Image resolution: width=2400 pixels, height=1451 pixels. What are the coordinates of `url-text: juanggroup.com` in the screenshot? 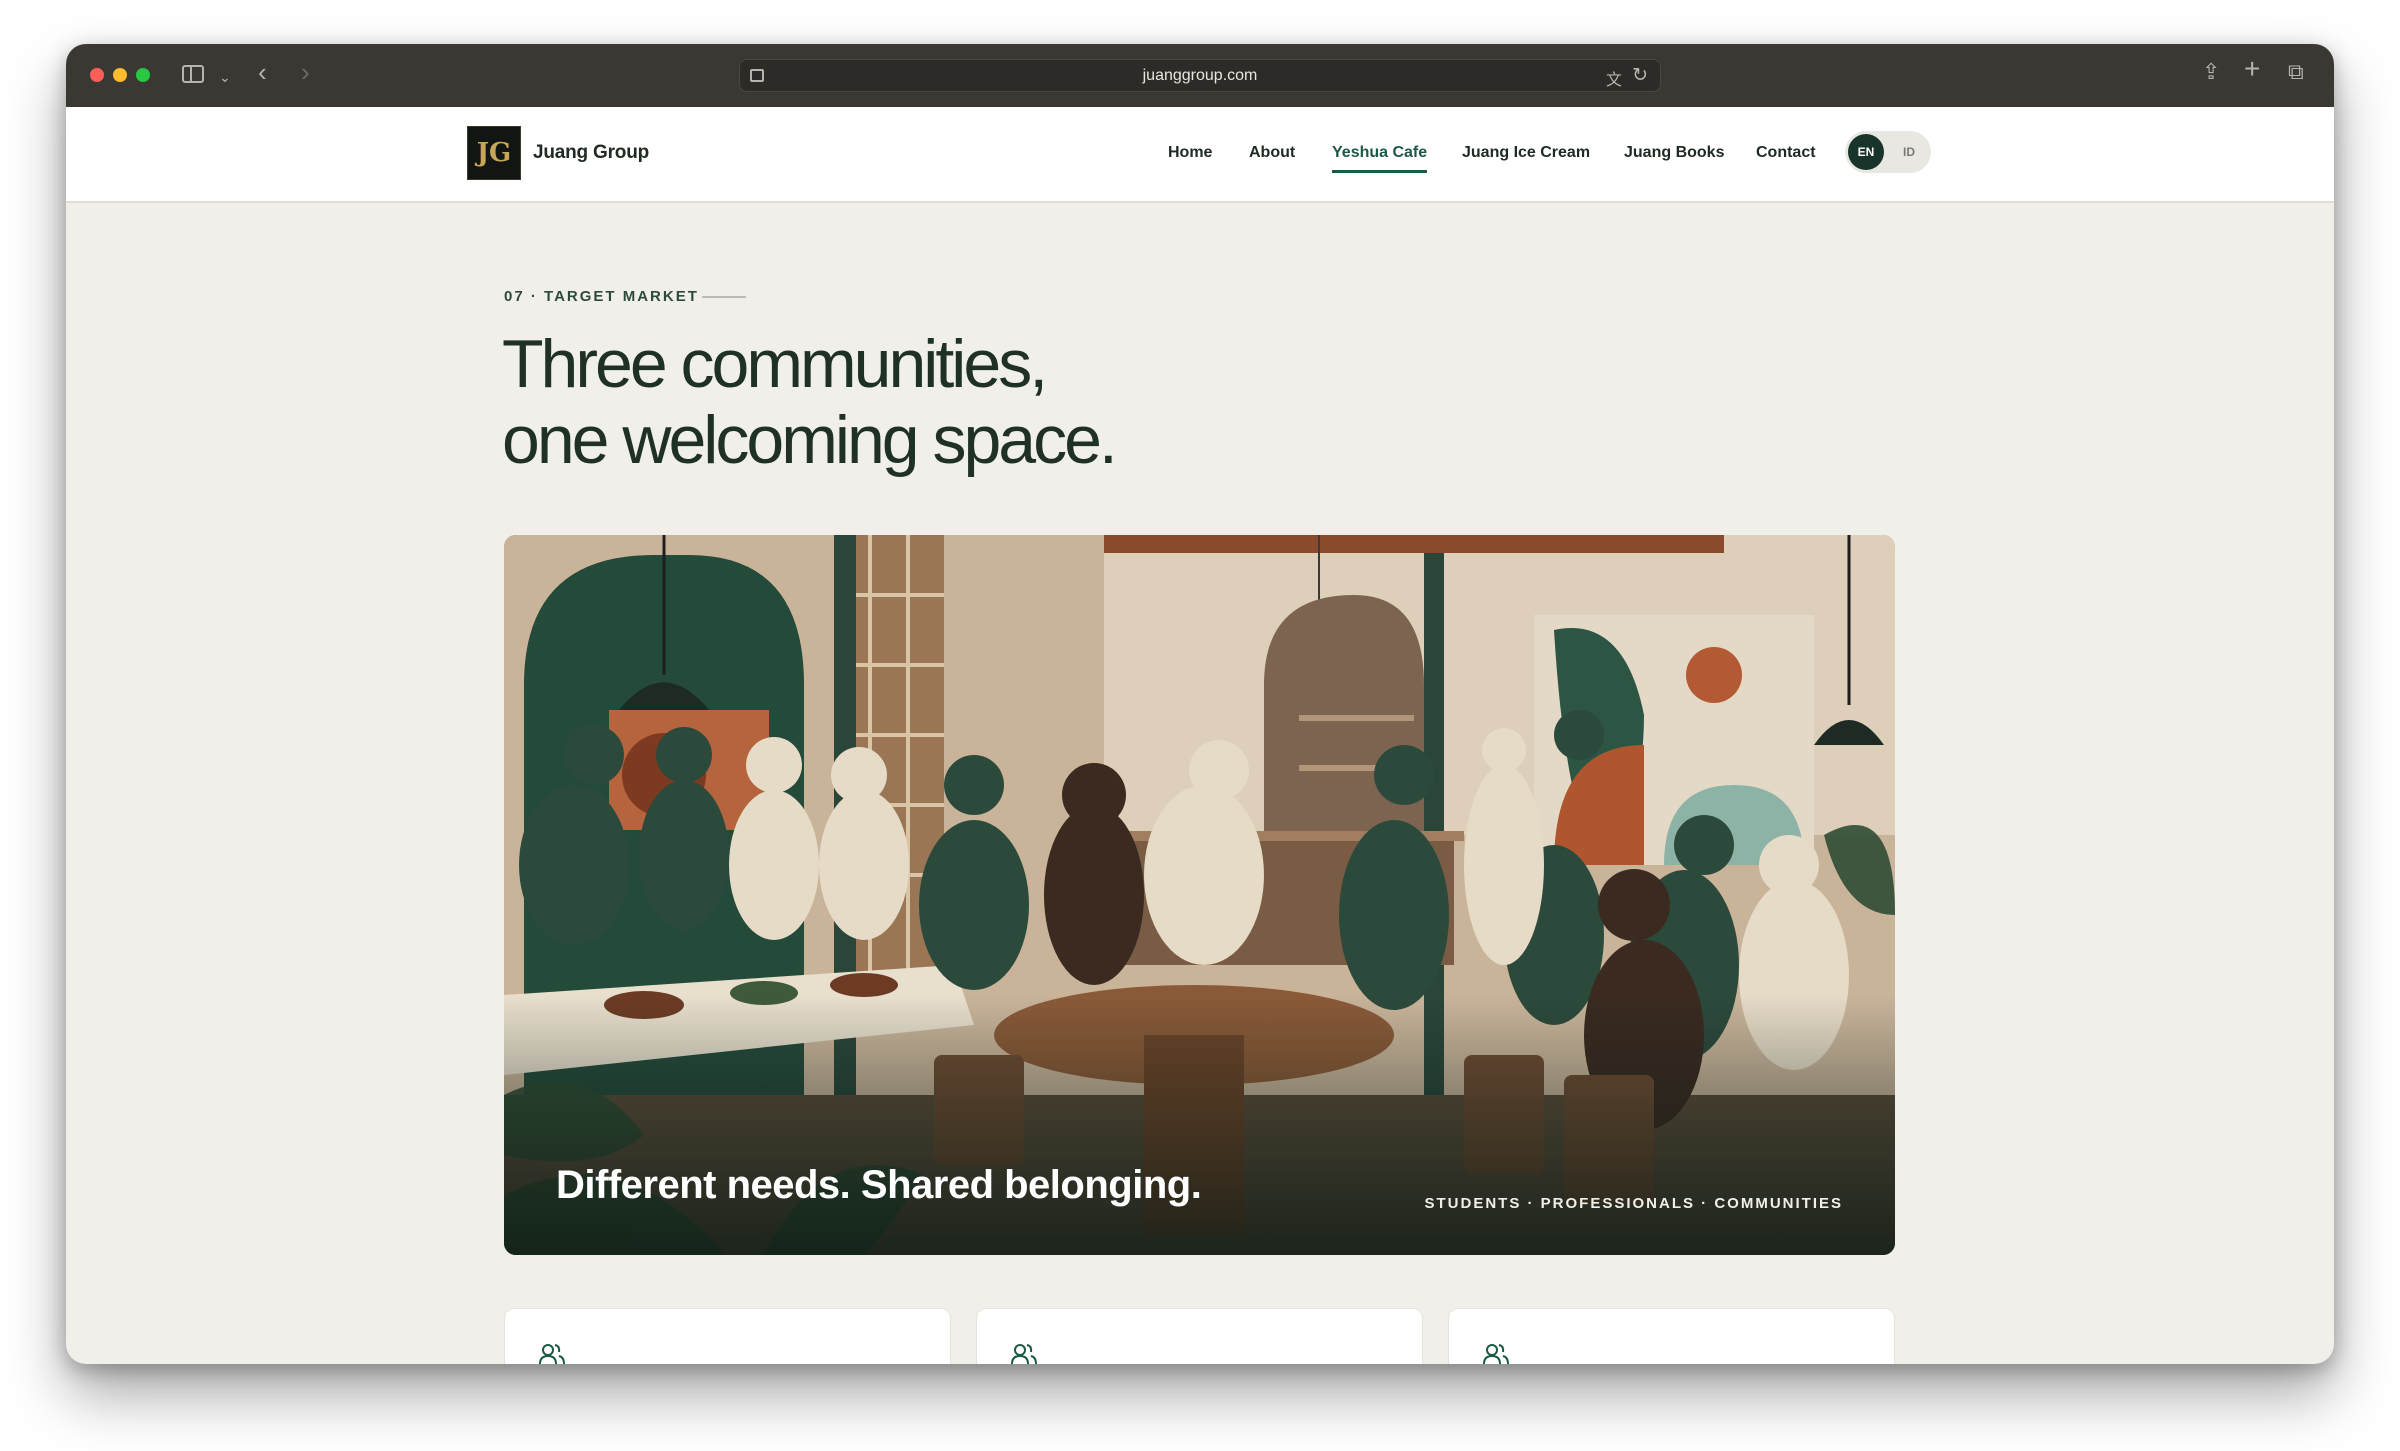 It's located at (1200, 75).